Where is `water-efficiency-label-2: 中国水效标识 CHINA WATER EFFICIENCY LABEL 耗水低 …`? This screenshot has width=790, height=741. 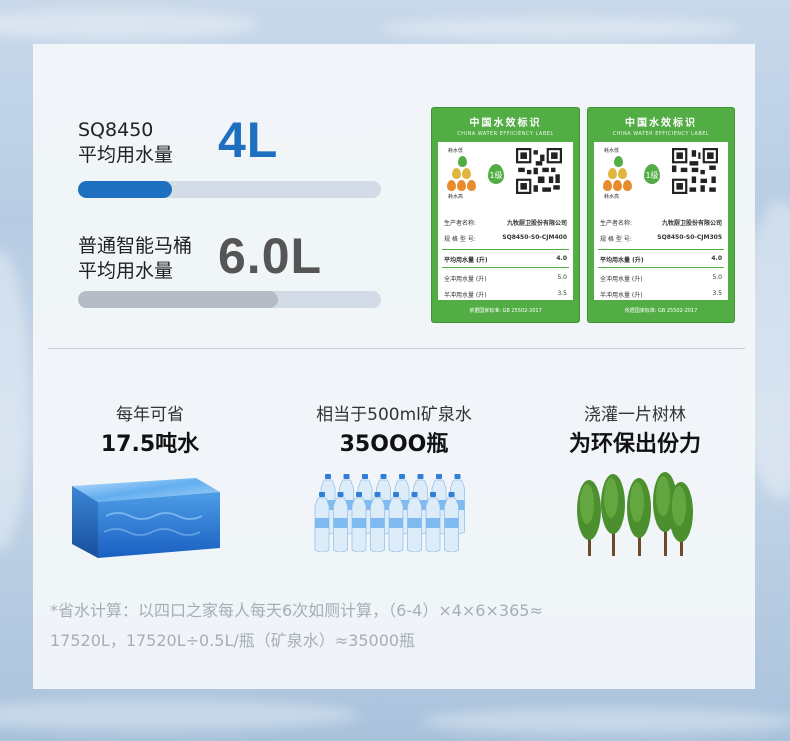
water-efficiency-label-2: 中国水效标识 CHINA WATER EFFICIENCY LABEL 耗水低 … is located at coordinates (661, 215).